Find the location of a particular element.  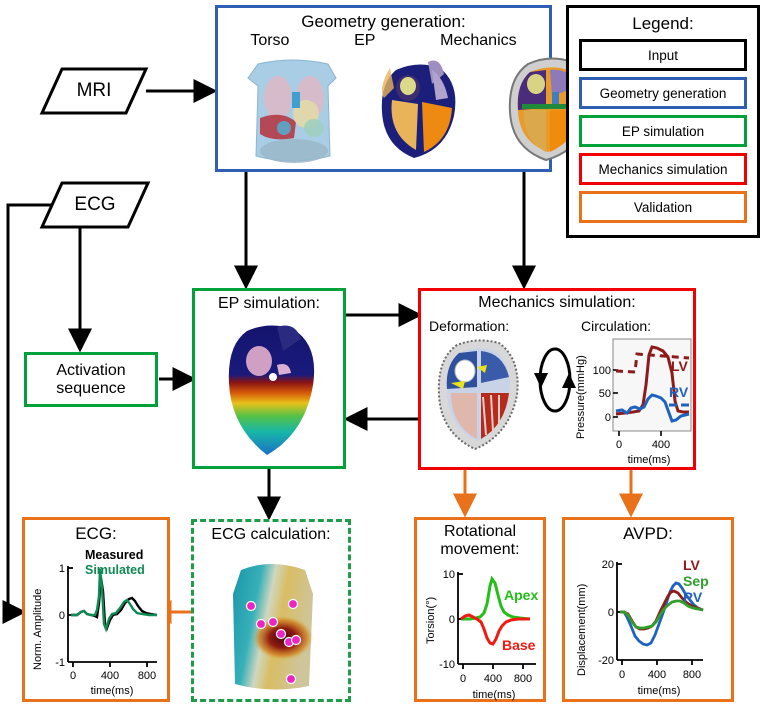

activation-sequence-box: Activation sequence is located at coordinates (91, 379).